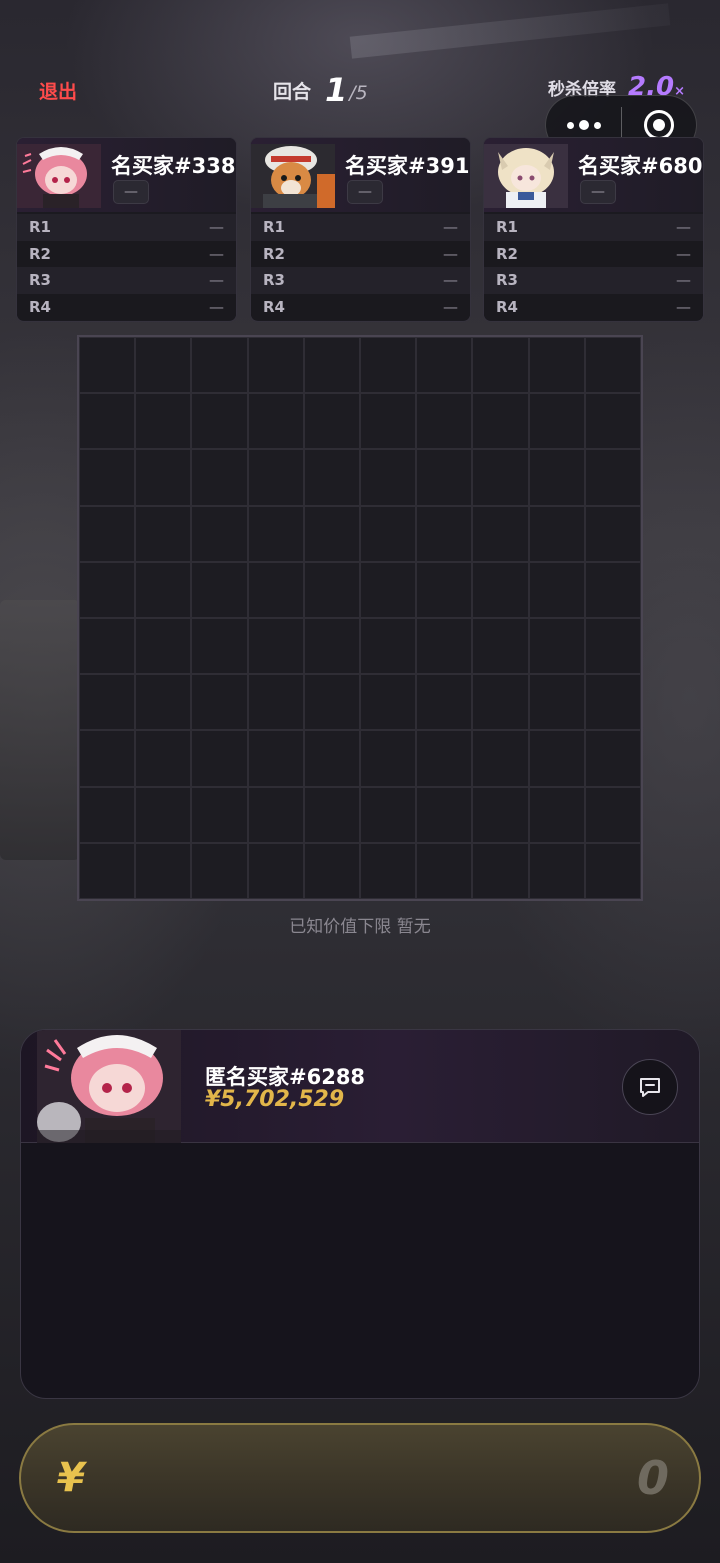 This screenshot has width=720, height=1563. Describe the element at coordinates (650, 1087) in the screenshot. I see `chat-button` at that location.